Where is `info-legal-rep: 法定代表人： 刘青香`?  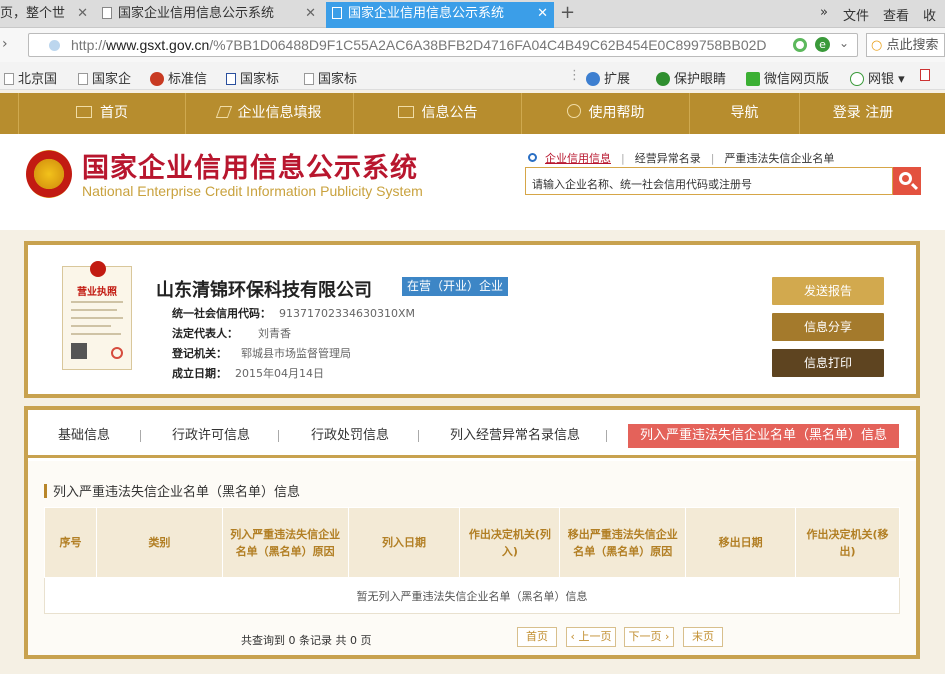 info-legal-rep: 法定代表人： 刘青香 is located at coordinates (231, 333).